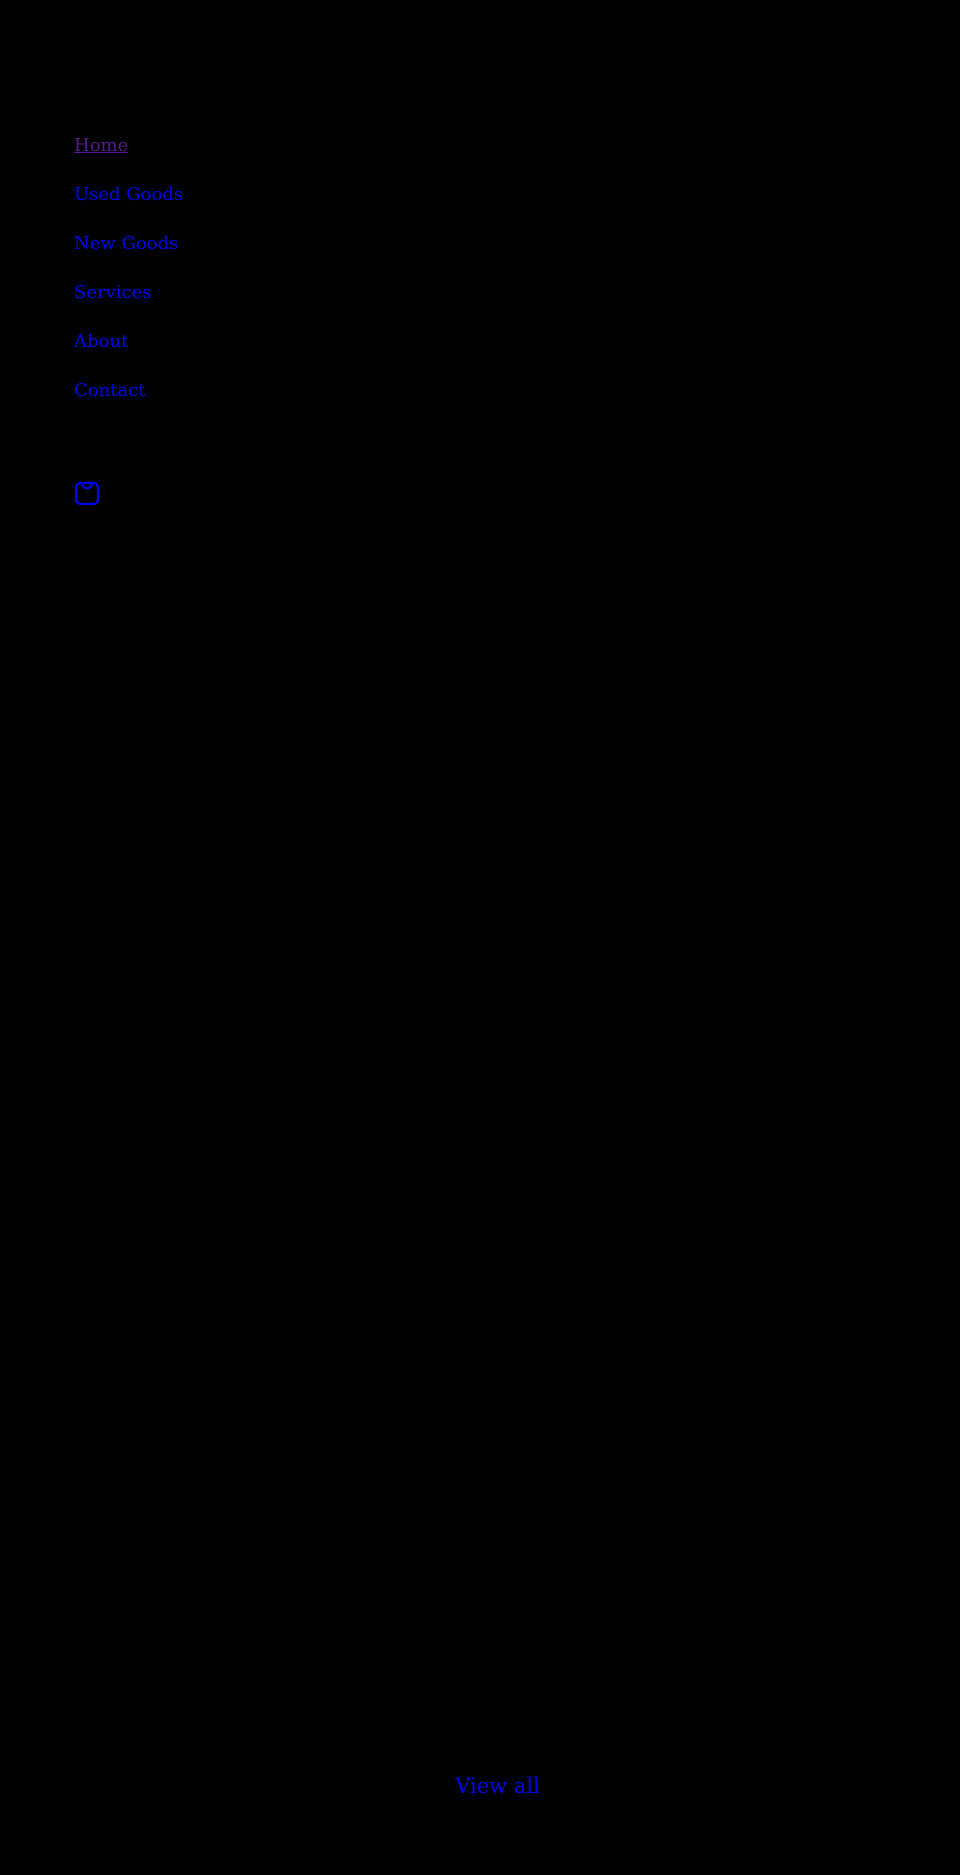  Describe the element at coordinates (480, 1786) in the screenshot. I see `view-all-link: View all` at that location.